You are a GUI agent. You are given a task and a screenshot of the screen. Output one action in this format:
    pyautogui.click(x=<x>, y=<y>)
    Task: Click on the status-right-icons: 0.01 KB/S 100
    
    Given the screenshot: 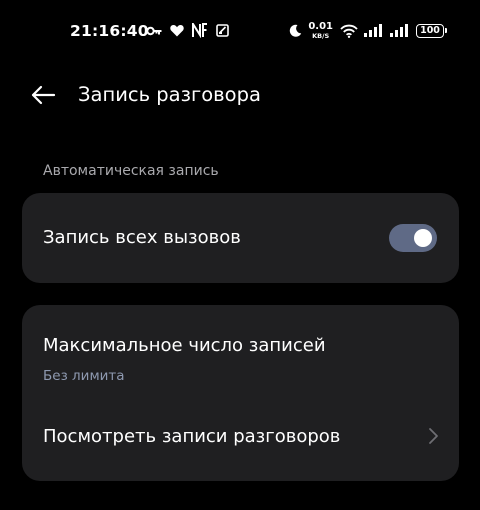 What is the action you would take?
    pyautogui.click(x=368, y=31)
    